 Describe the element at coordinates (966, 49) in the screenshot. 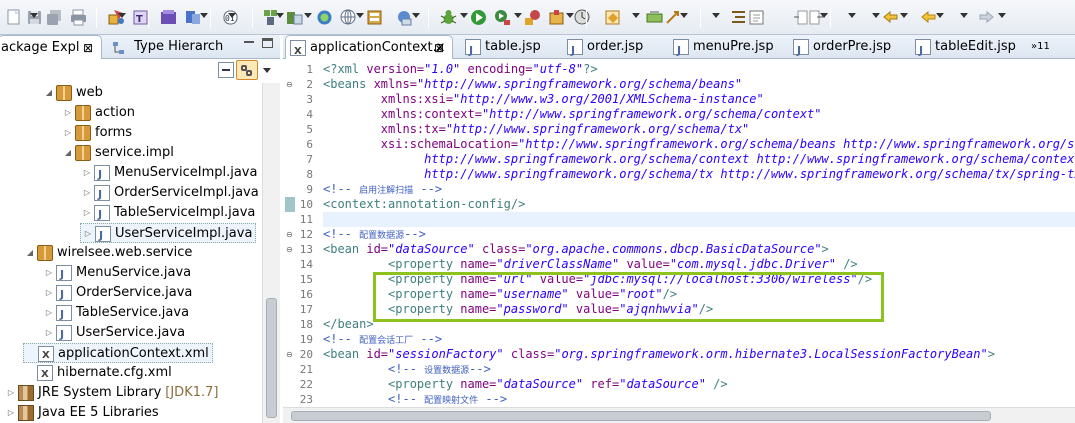

I see `editor-tab: tableEdit.jsp` at that location.